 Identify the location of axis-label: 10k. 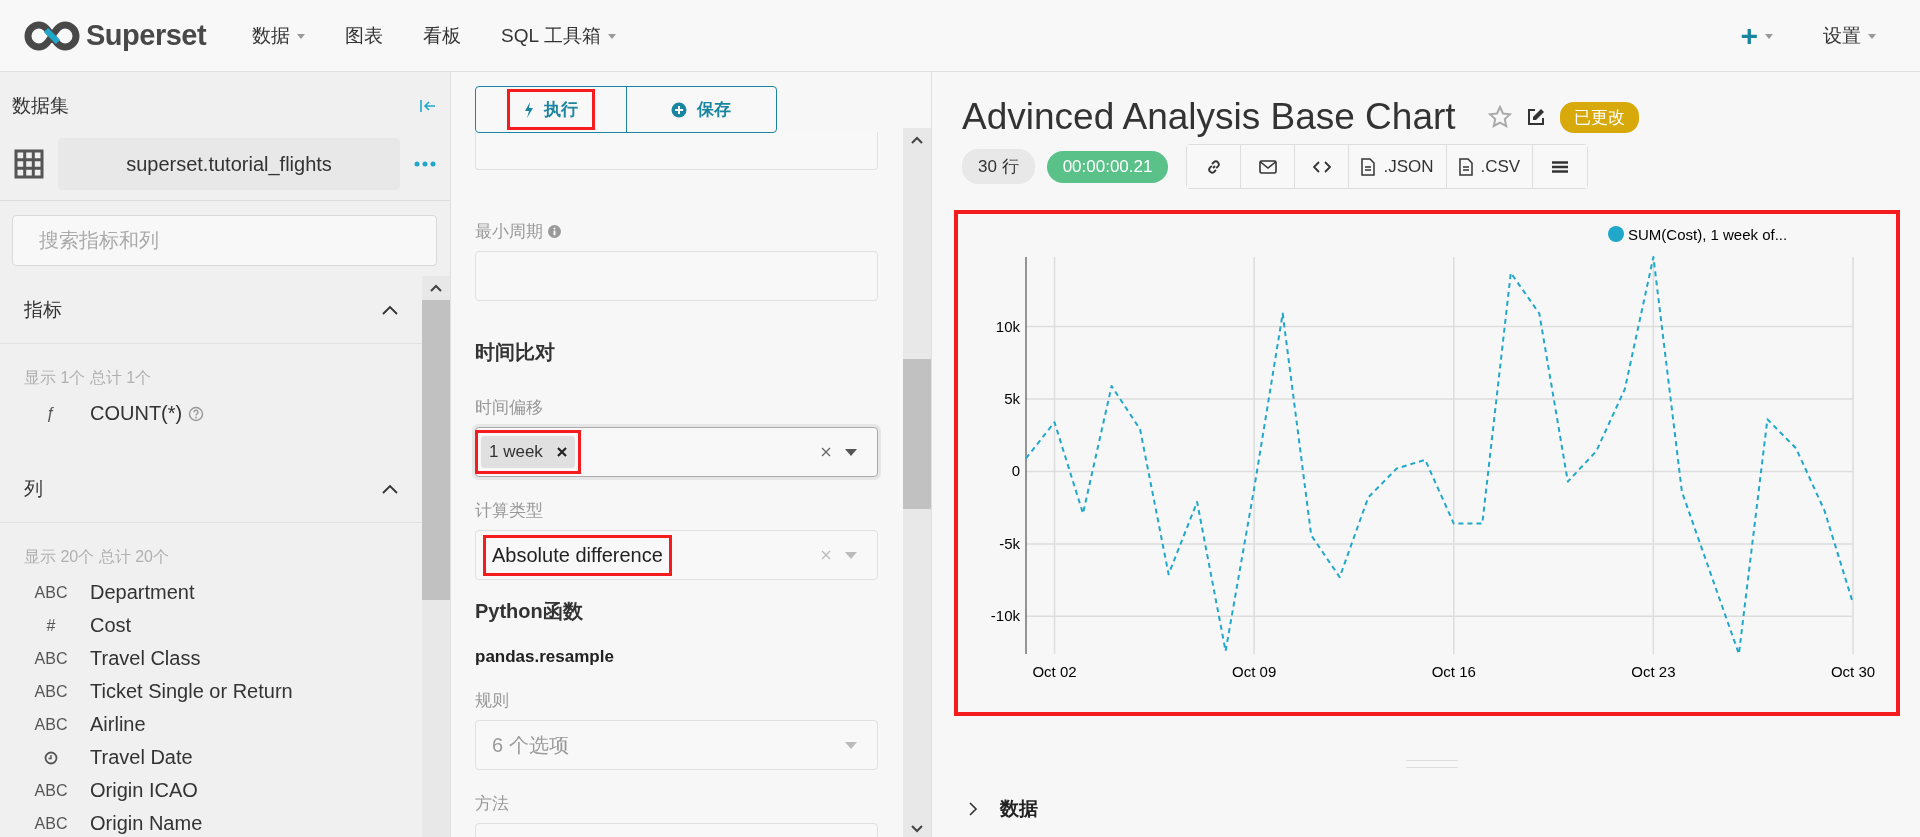
(1007, 326).